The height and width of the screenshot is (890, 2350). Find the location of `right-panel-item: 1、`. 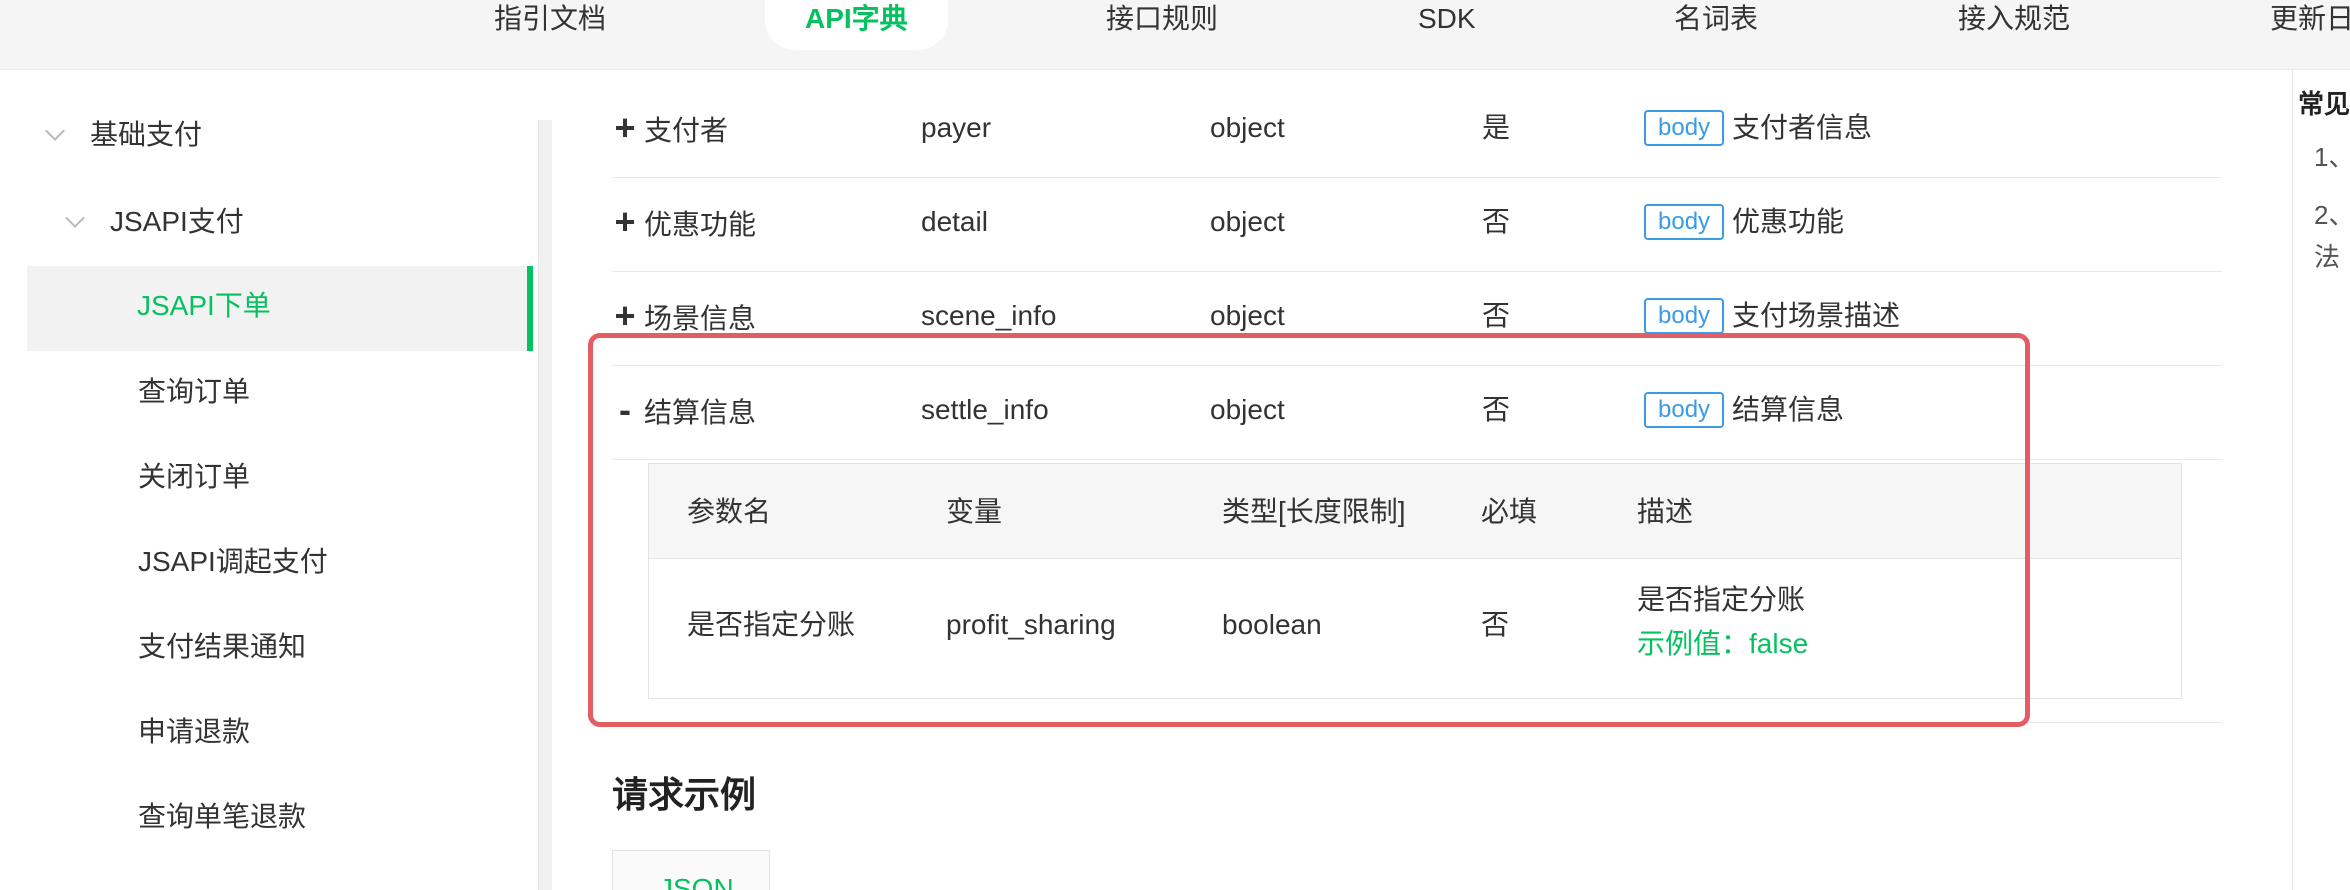

right-panel-item: 1、 is located at coordinates (2332, 157).